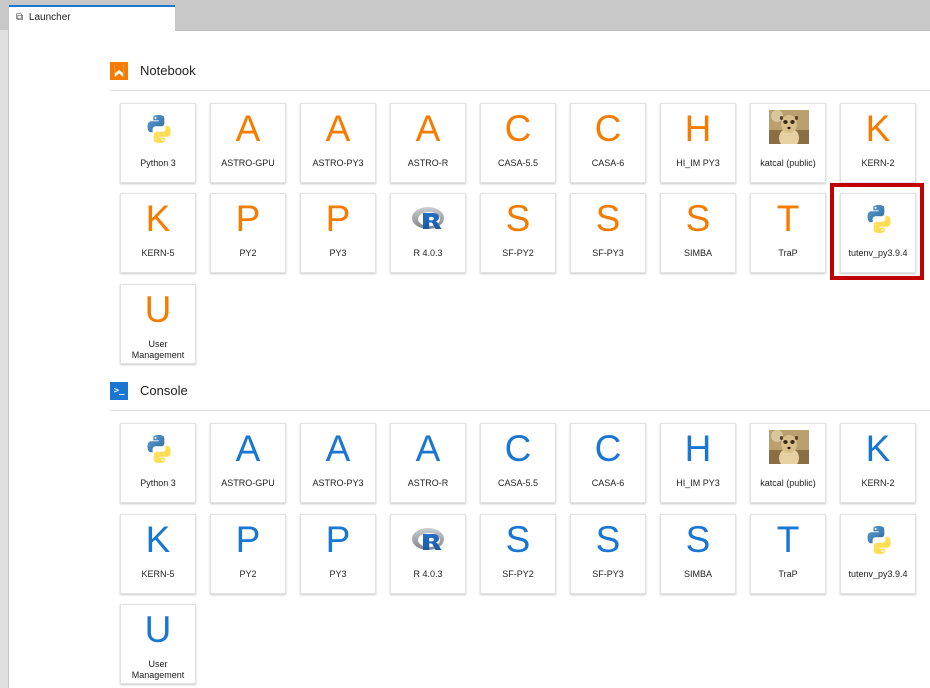 The width and height of the screenshot is (930, 688). Describe the element at coordinates (20, 17) in the screenshot. I see `external-link-icon: ⧉` at that location.